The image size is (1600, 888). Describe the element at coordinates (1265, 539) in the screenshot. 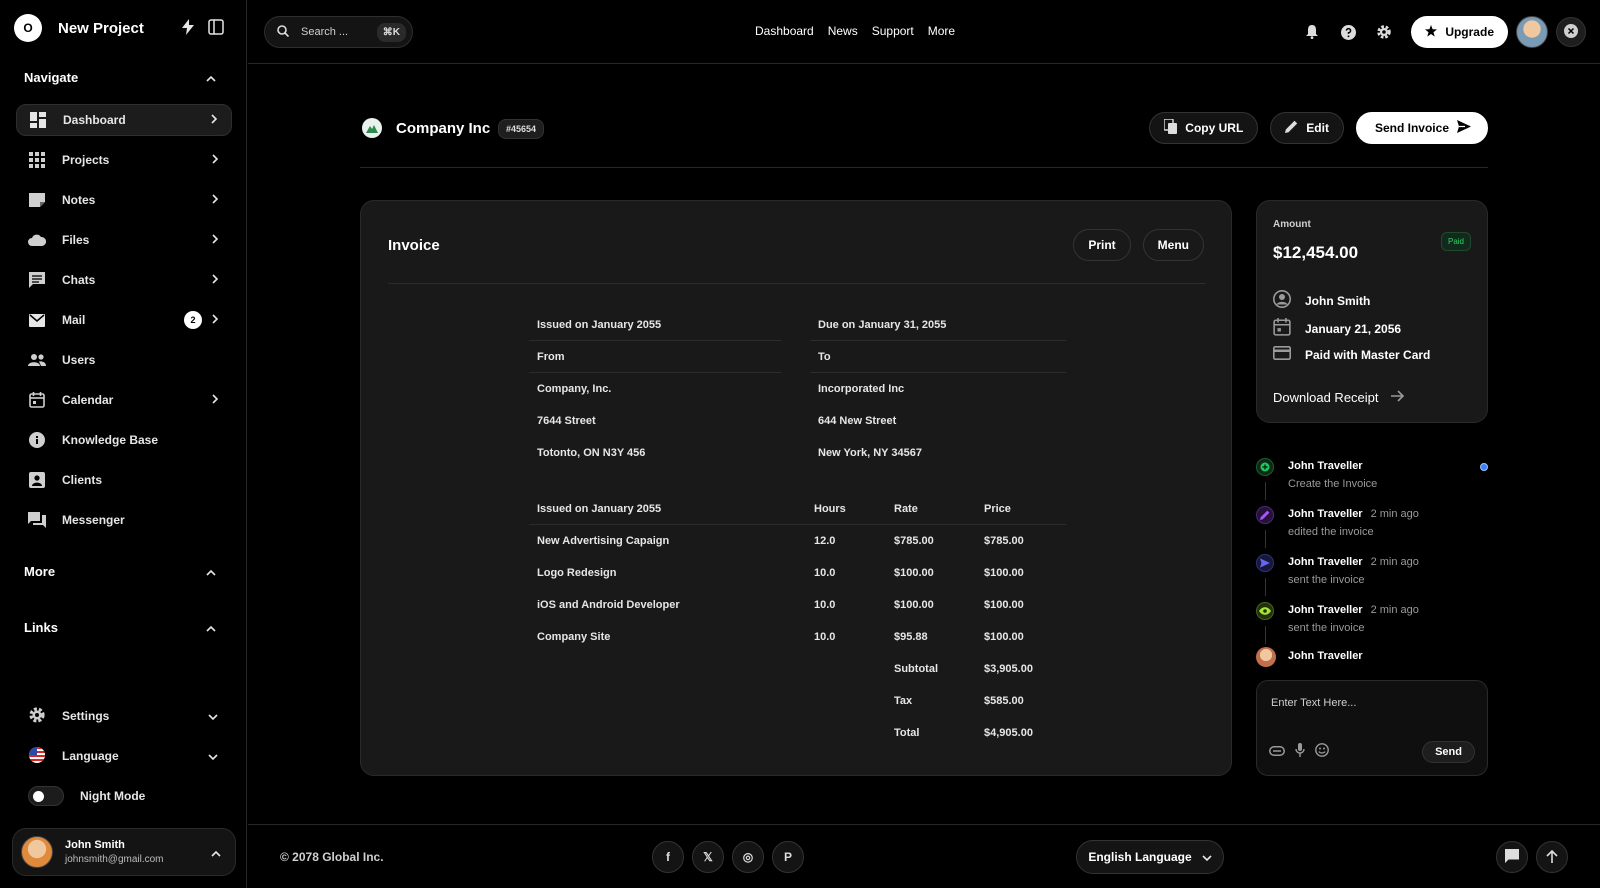

I see `timeline-connector` at that location.